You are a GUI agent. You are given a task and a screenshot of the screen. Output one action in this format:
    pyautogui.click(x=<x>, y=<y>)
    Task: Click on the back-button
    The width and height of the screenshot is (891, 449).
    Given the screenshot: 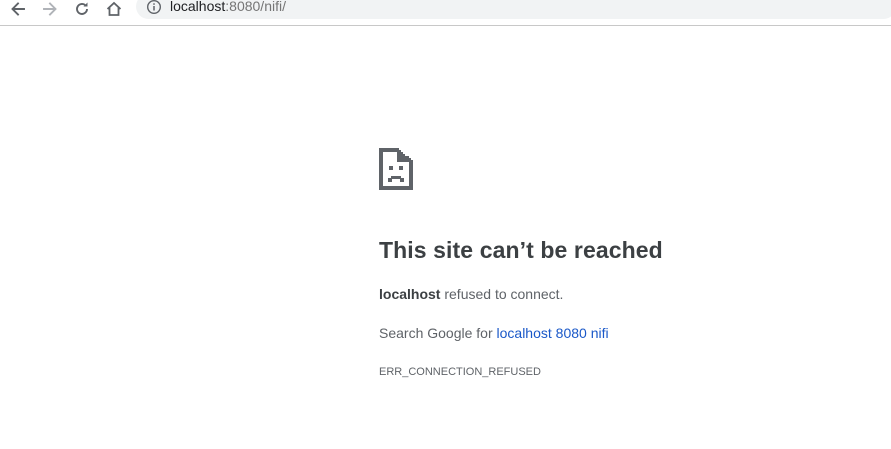 What is the action you would take?
    pyautogui.click(x=18, y=10)
    